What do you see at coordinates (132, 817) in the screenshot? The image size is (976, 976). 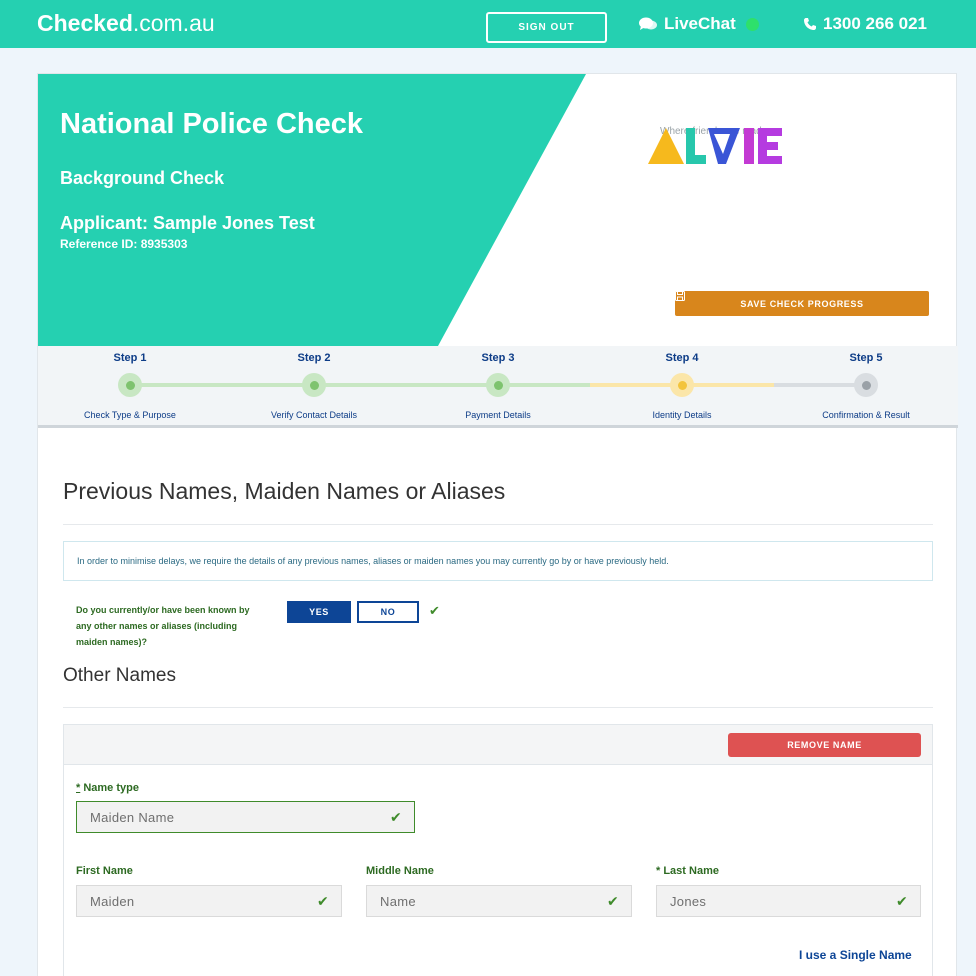 I see `name-type-value: Maiden Name` at bounding box center [132, 817].